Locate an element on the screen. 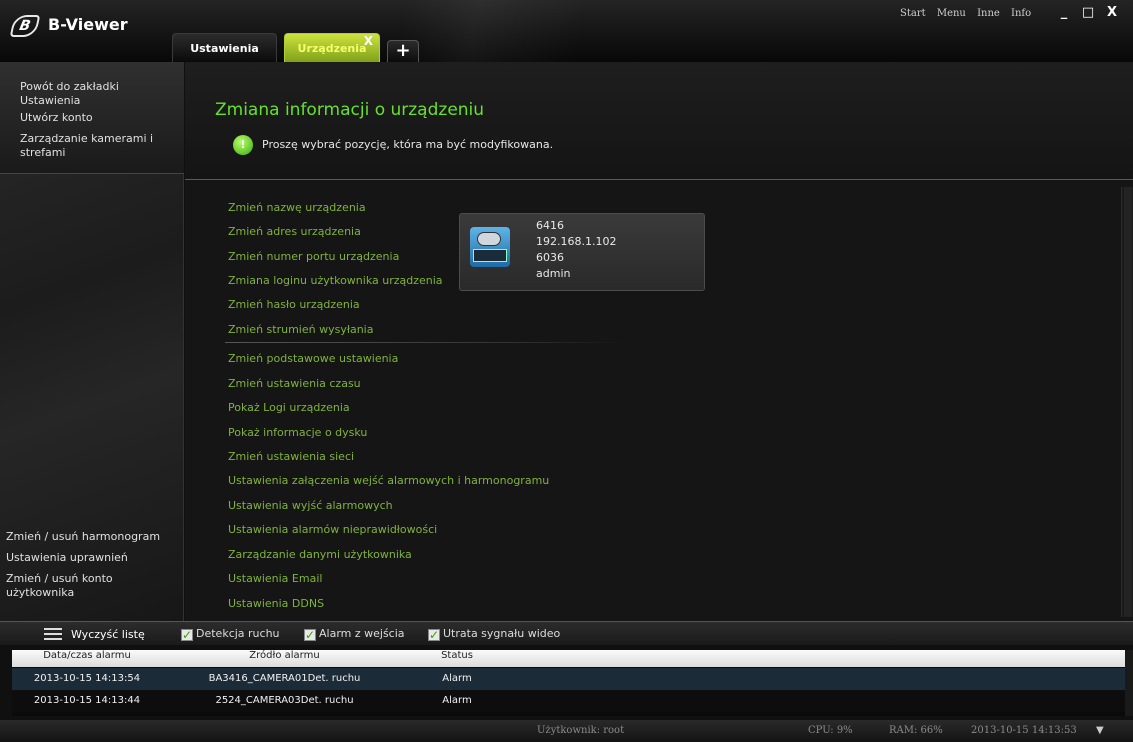 Image resolution: width=1133 pixels, height=742 pixels. table-header: Data/czas alarmu Źródło alarmu Status is located at coordinates (568, 658).